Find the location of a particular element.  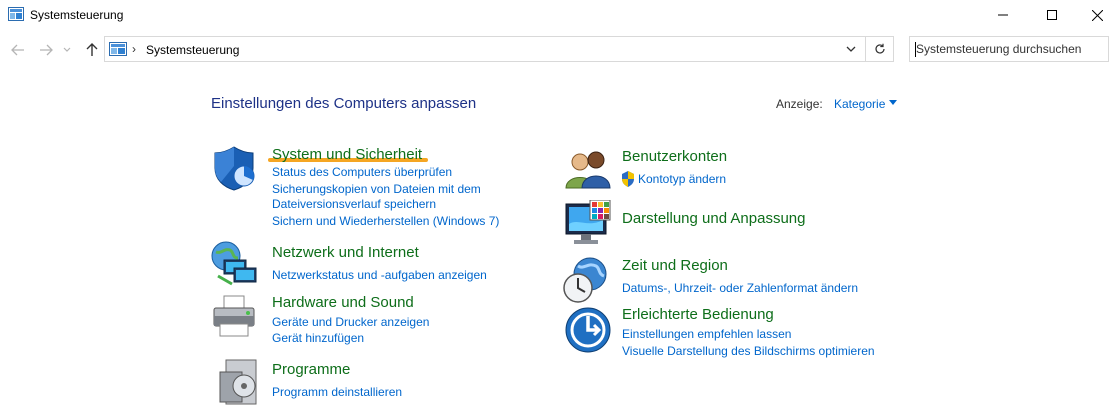

refresh-icon is located at coordinates (879, 48).